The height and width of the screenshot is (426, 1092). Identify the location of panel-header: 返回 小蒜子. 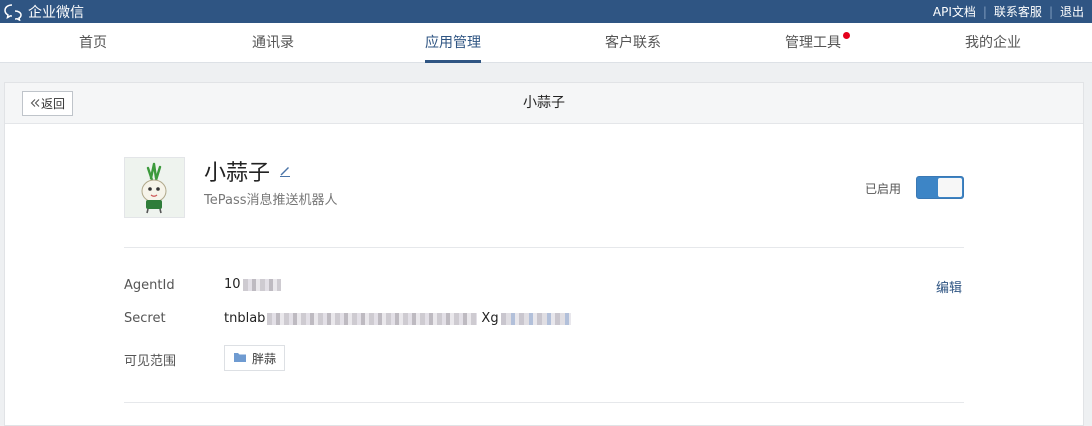
(544, 103).